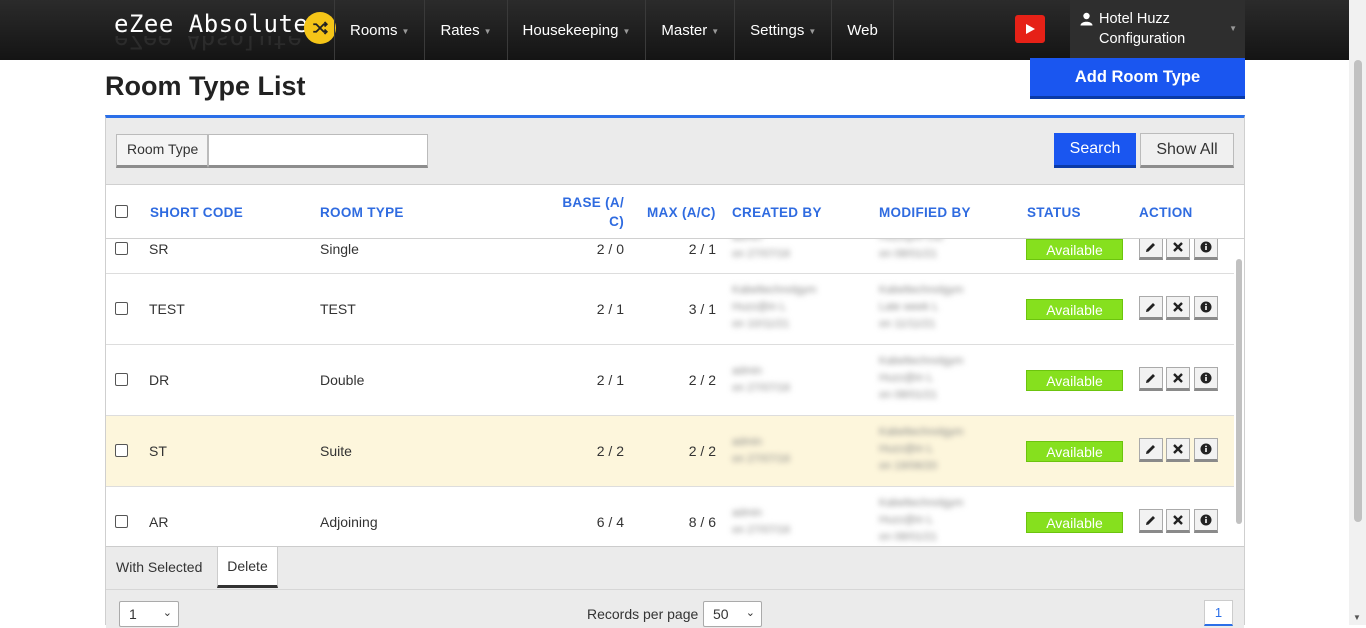 This screenshot has width=1366, height=628. I want to click on nav-settings-label: Settings, so click(777, 30).